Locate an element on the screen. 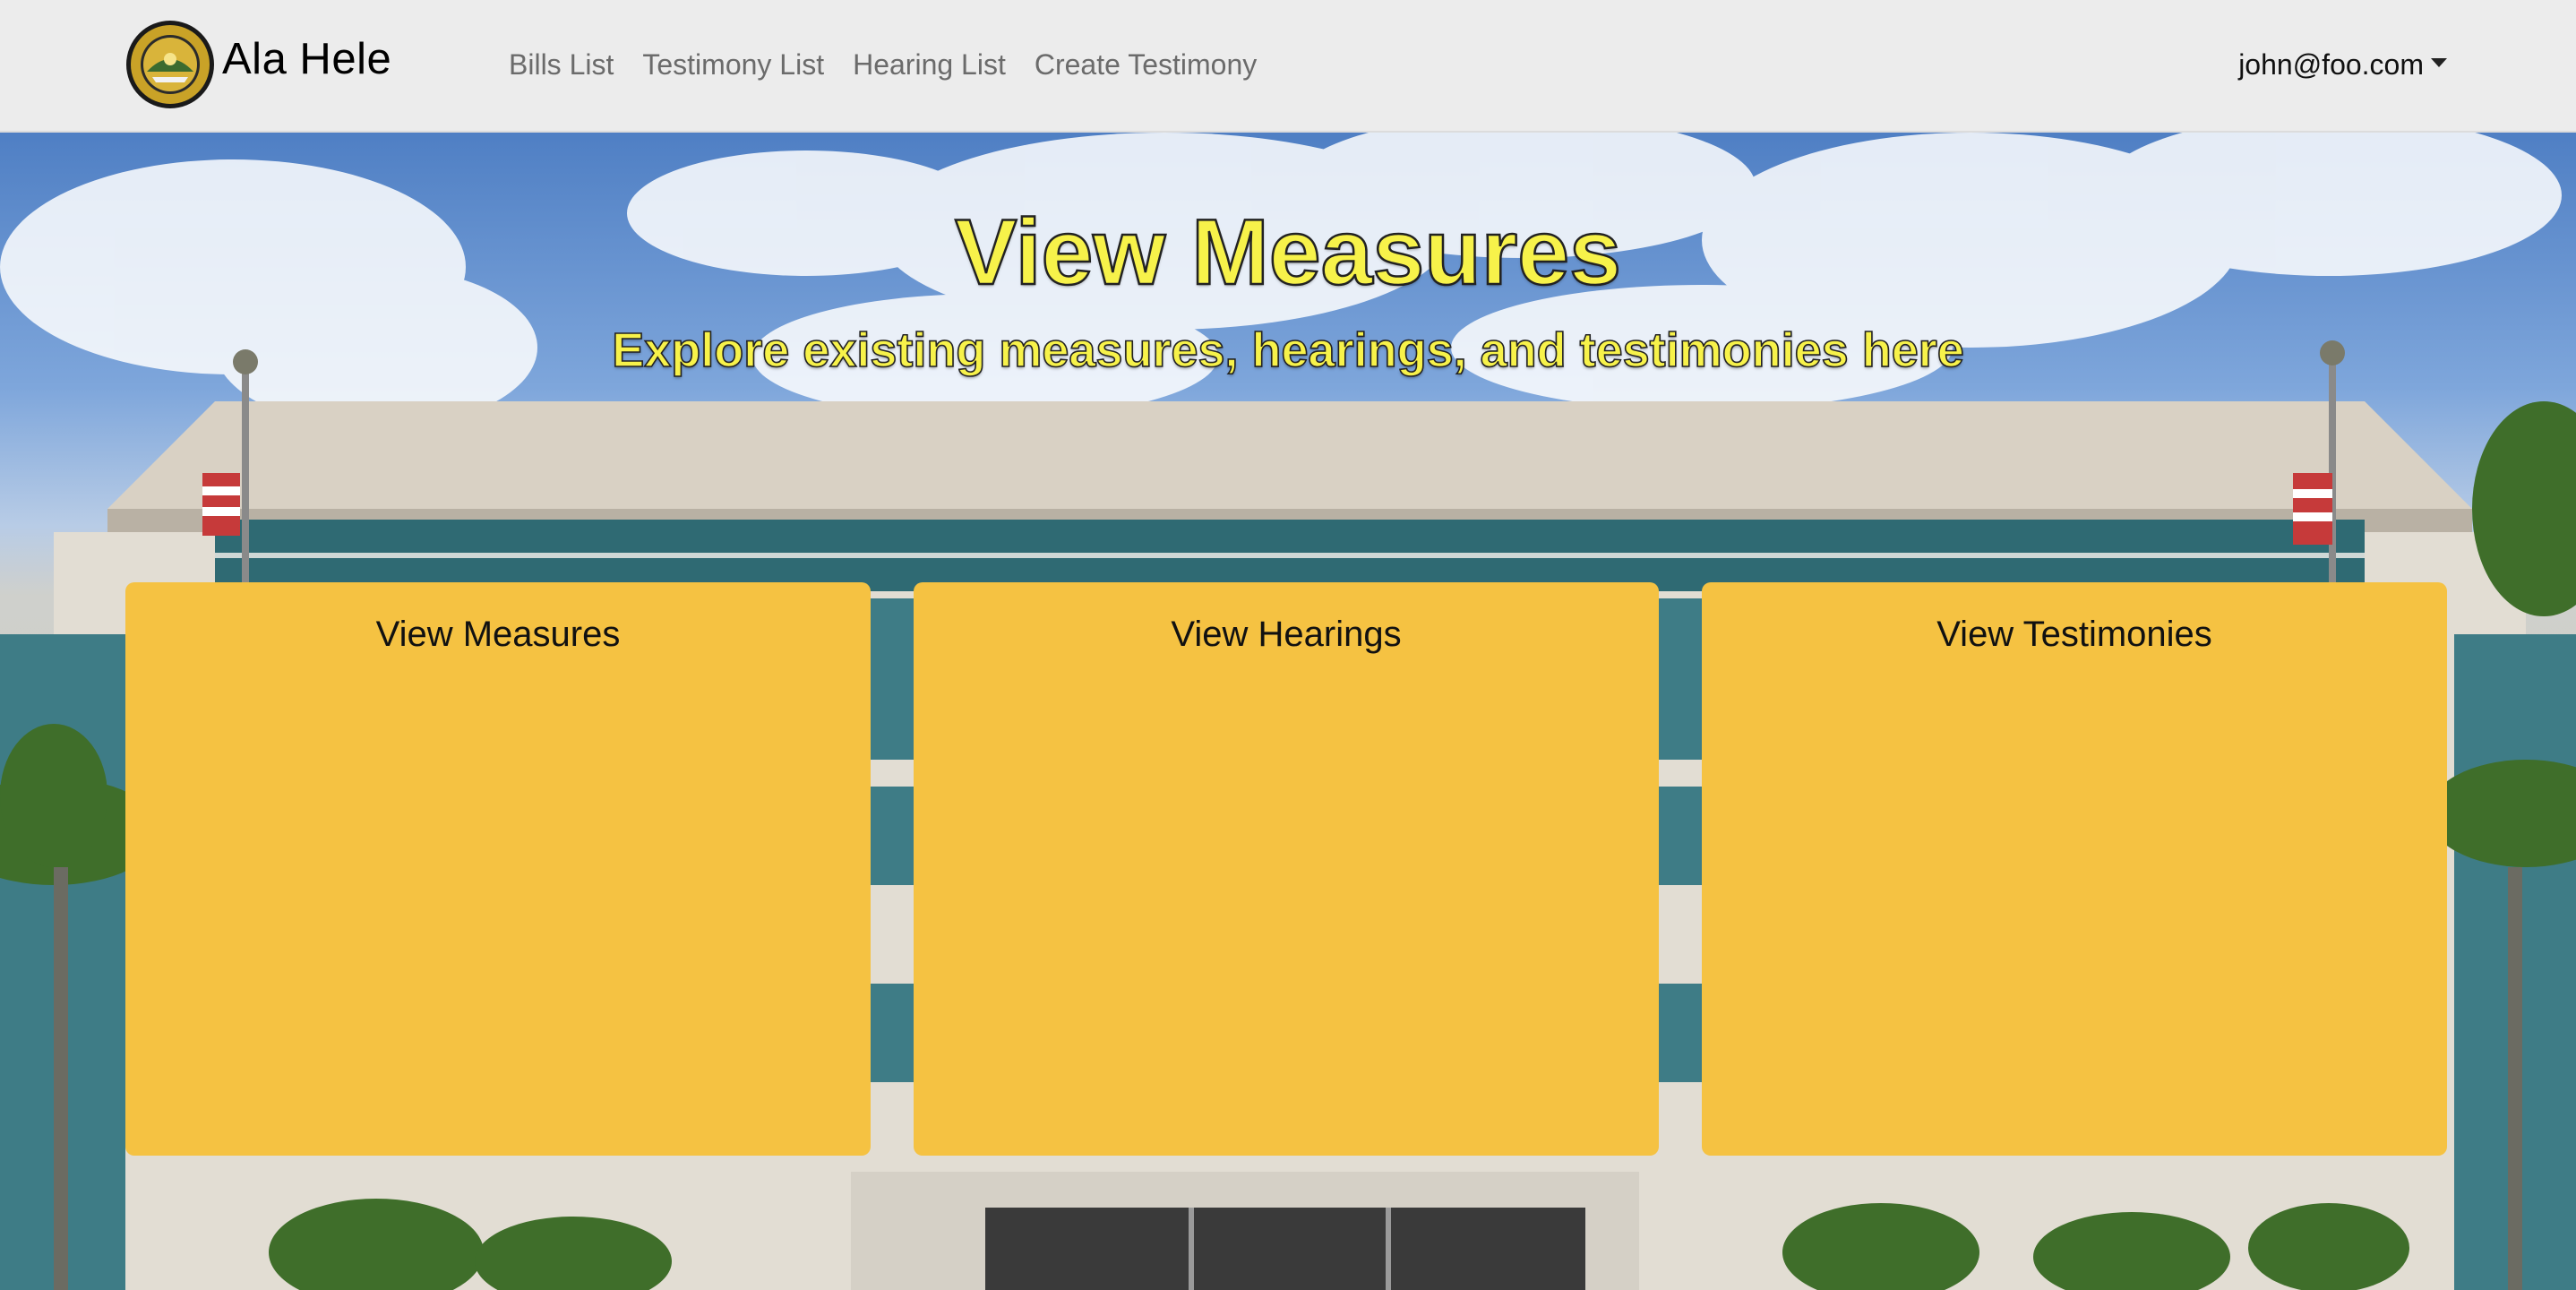  view-testimonies-card: View Testimonies is located at coordinates (2074, 869).